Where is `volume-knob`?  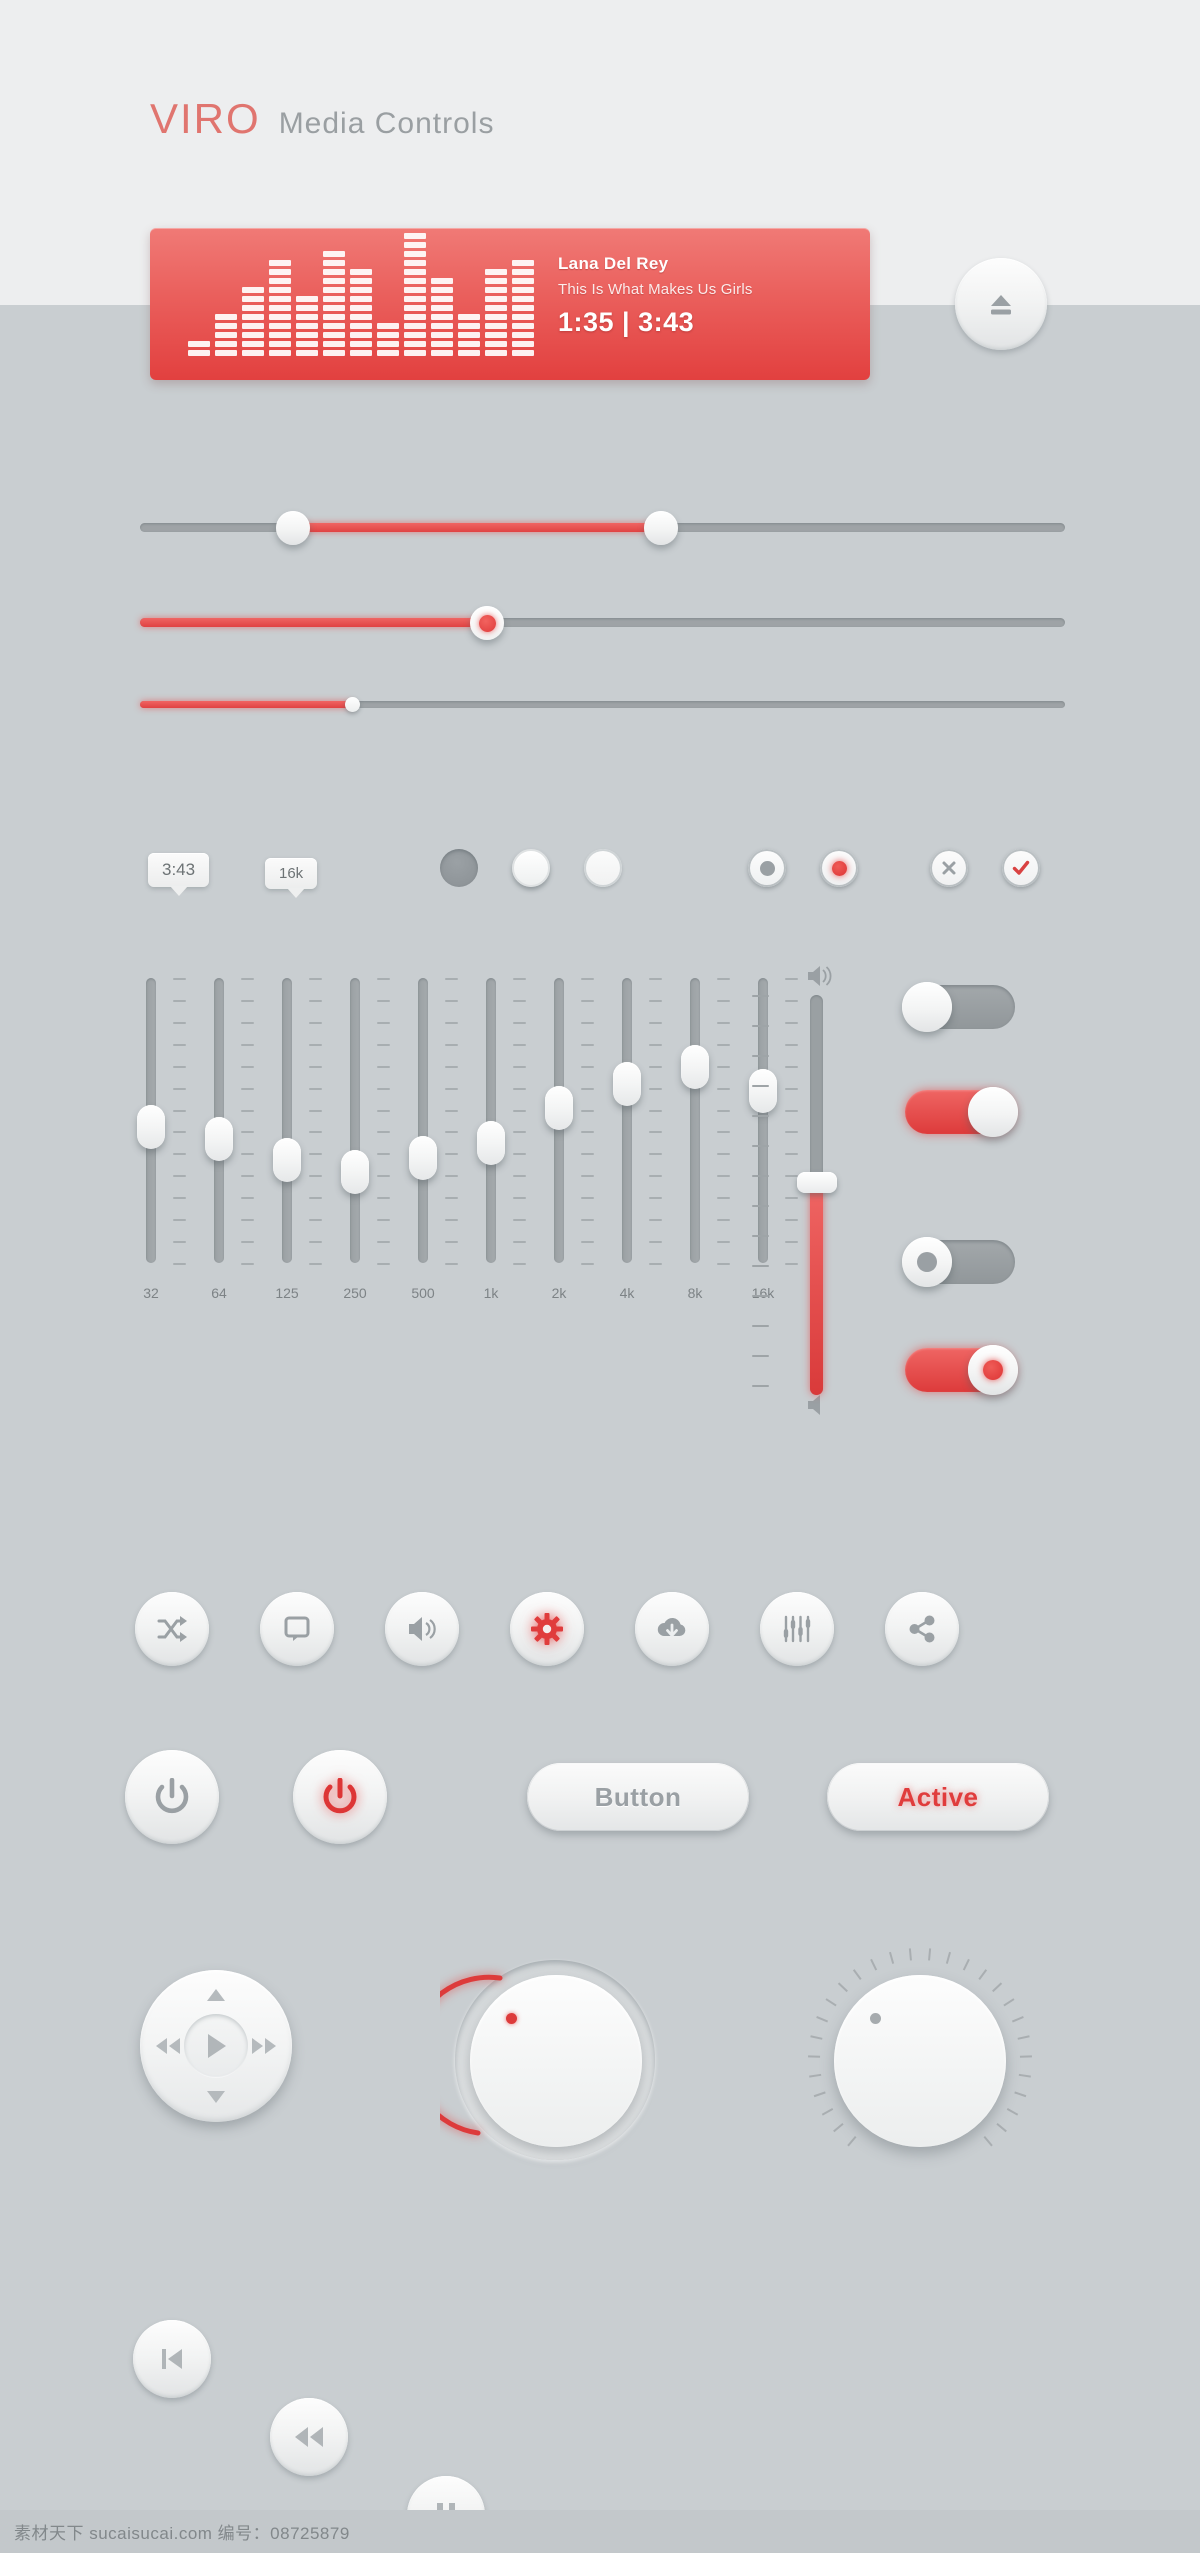
volume-knob is located at coordinates (817, 1182).